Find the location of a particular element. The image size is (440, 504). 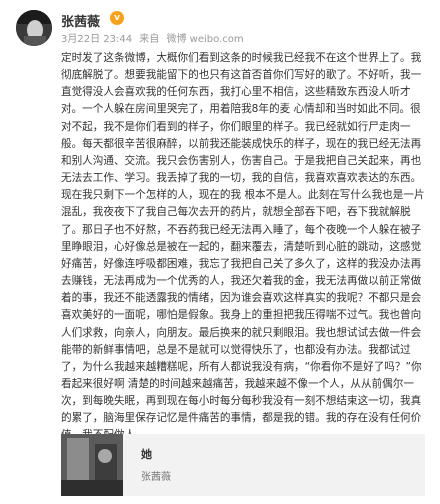

avatar is located at coordinates (34, 28).